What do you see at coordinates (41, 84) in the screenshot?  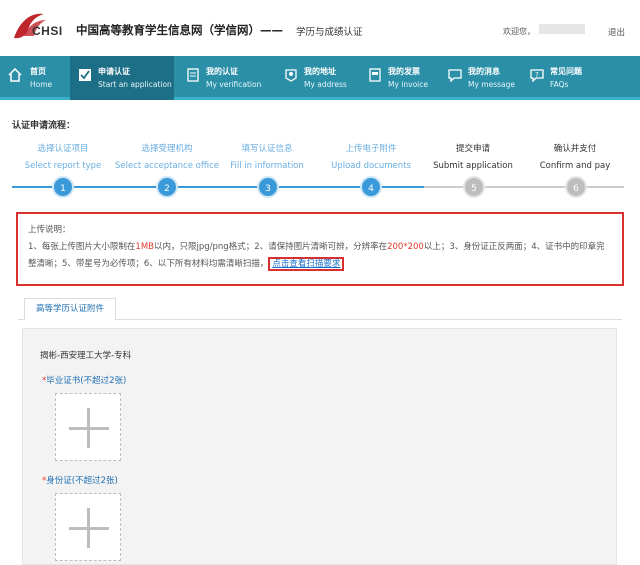 I see `nav-sublabel: Home` at bounding box center [41, 84].